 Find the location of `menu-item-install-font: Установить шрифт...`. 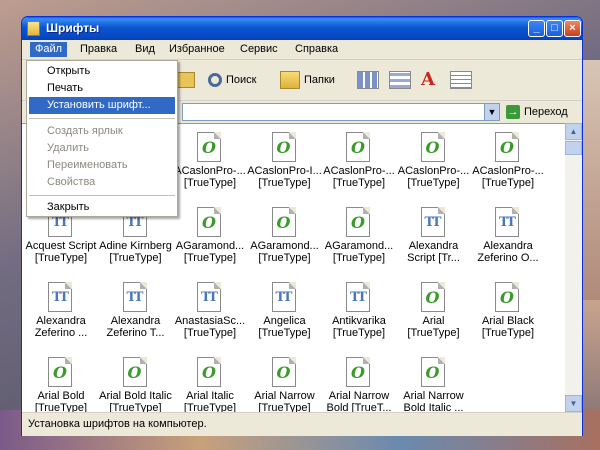

menu-item-install-font: Установить шрифт... is located at coordinates (102, 105).